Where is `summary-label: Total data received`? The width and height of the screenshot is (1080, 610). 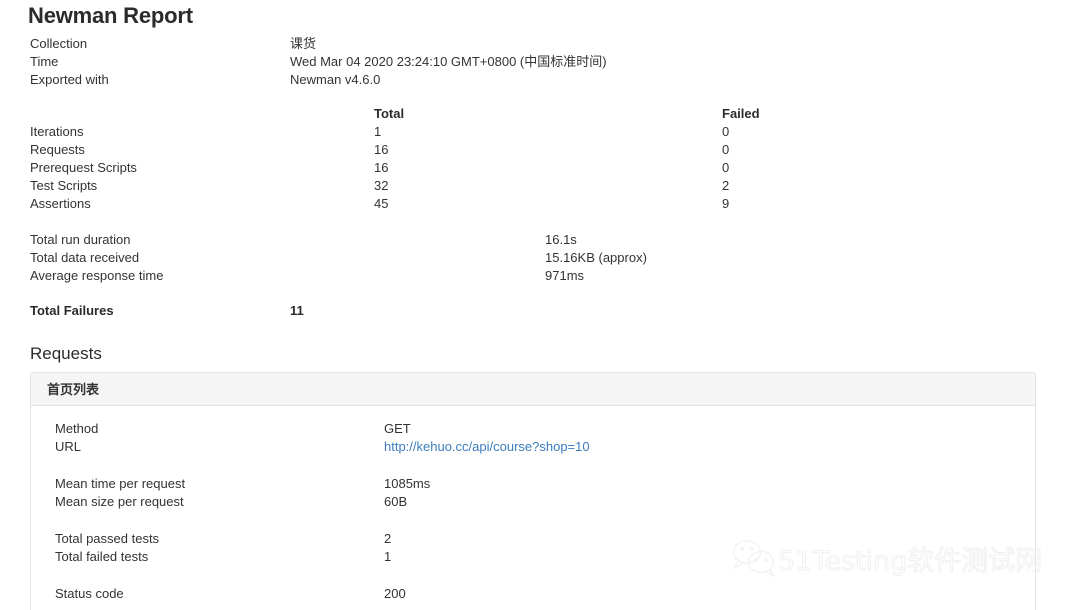
summary-label: Total data received is located at coordinates (85, 257).